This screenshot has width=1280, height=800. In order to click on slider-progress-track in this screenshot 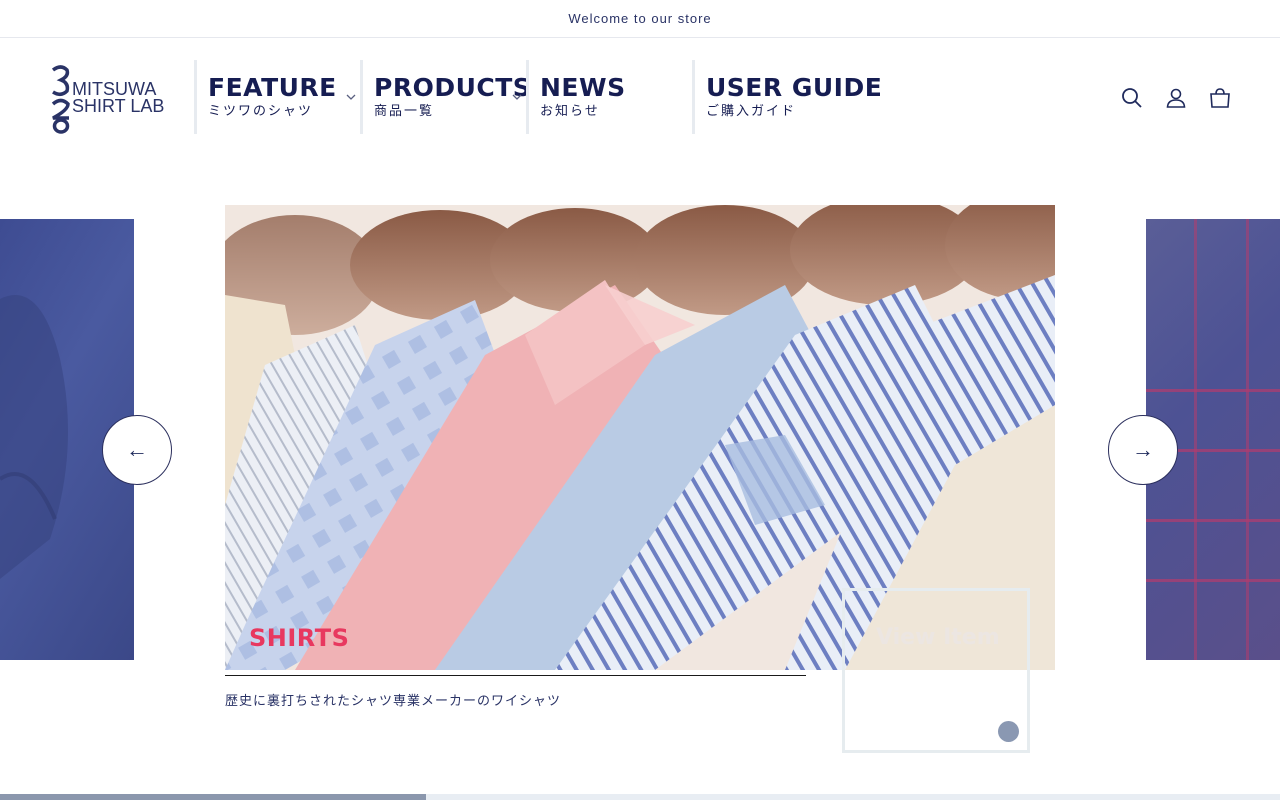, I will do `click(640, 797)`.